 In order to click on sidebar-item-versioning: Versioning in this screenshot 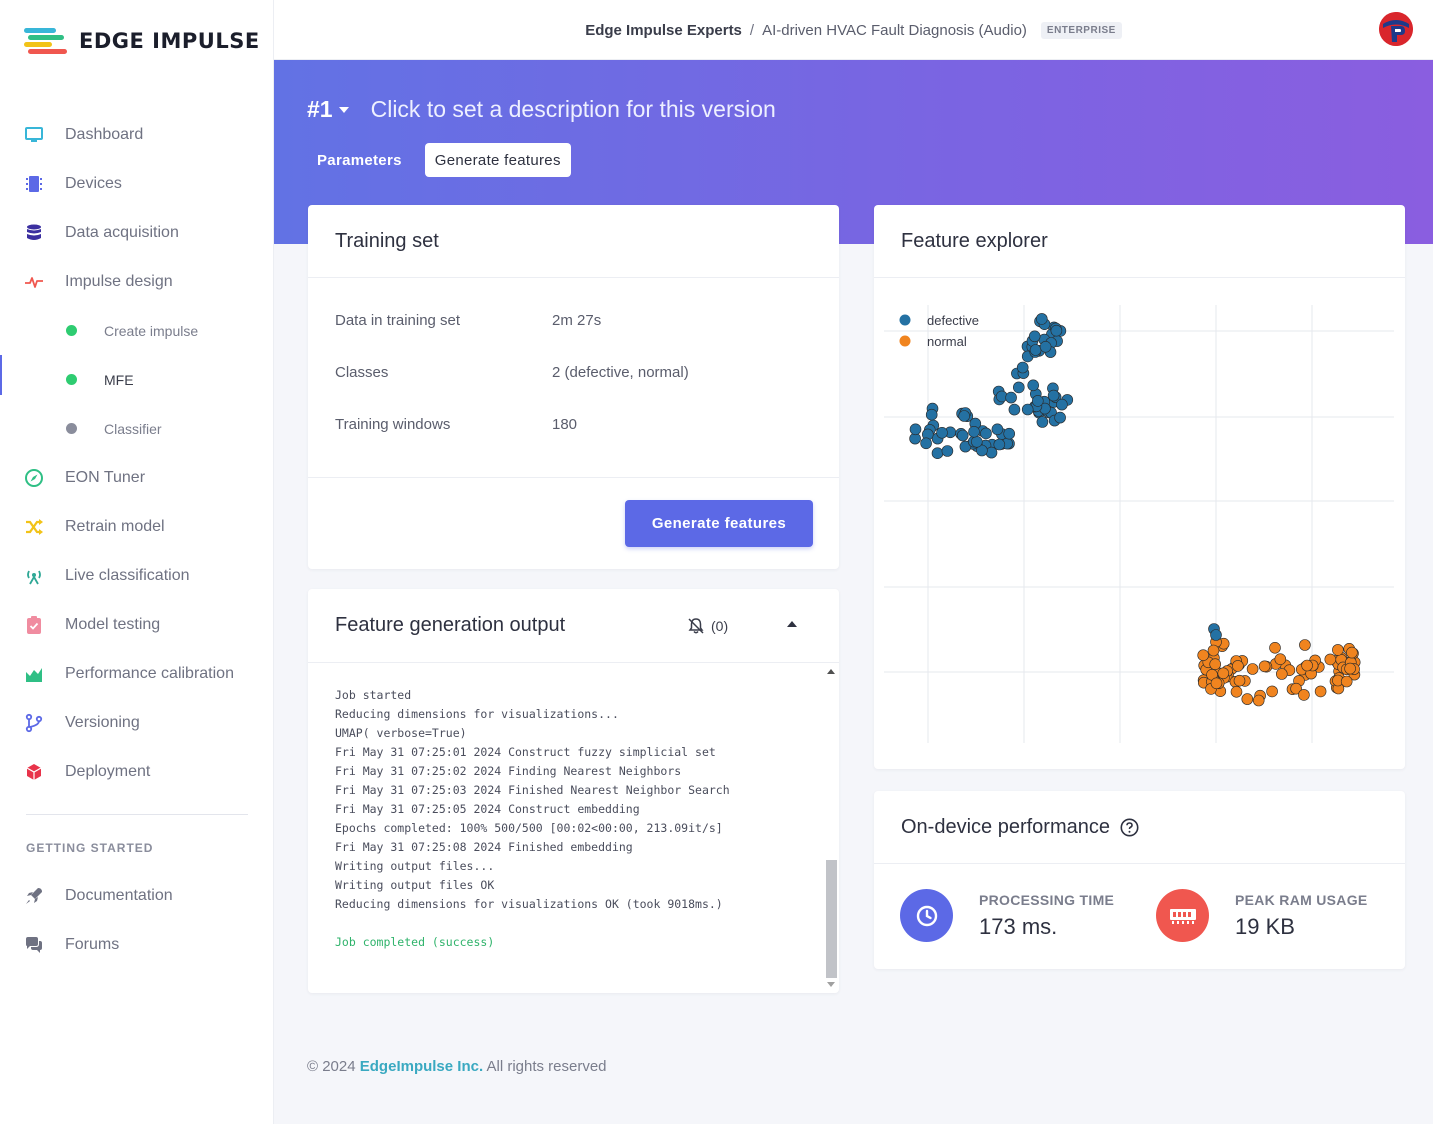, I will do `click(137, 722)`.